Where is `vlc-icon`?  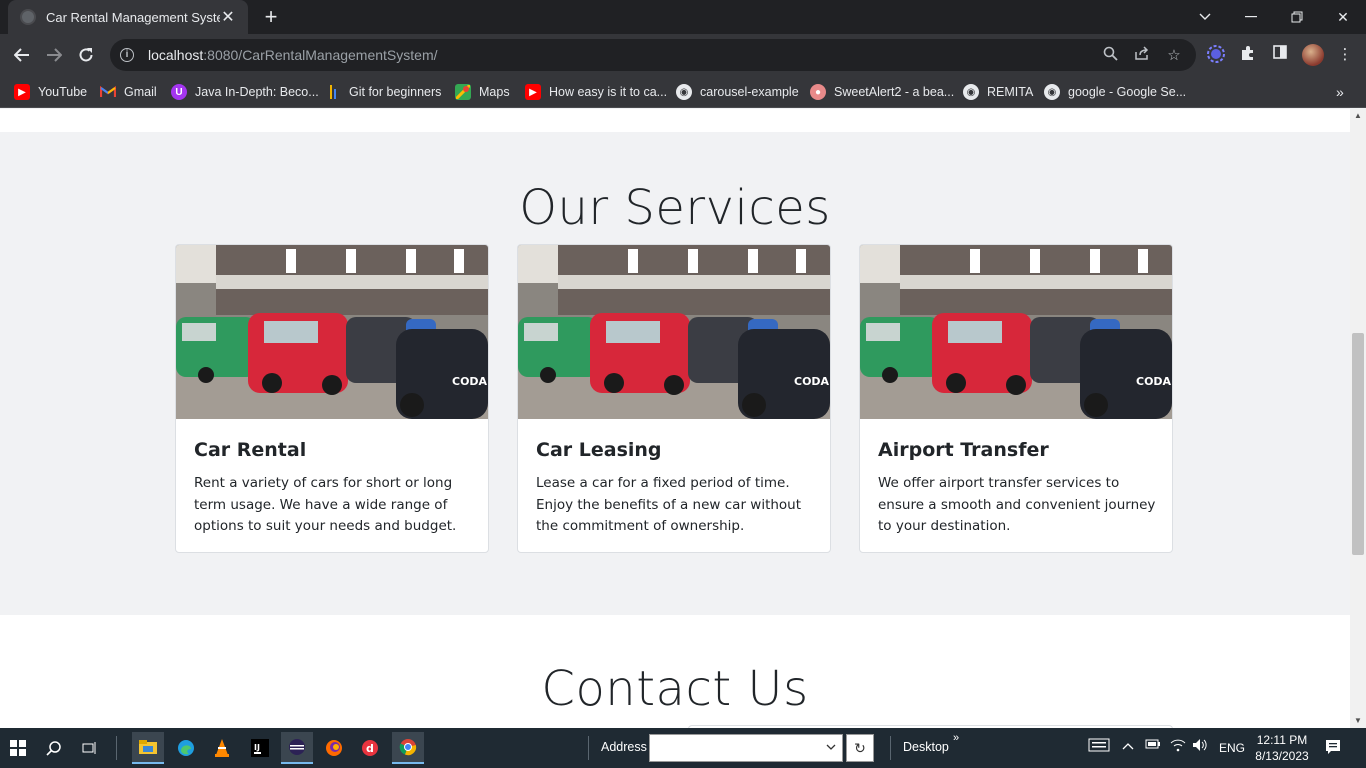 vlc-icon is located at coordinates (222, 748).